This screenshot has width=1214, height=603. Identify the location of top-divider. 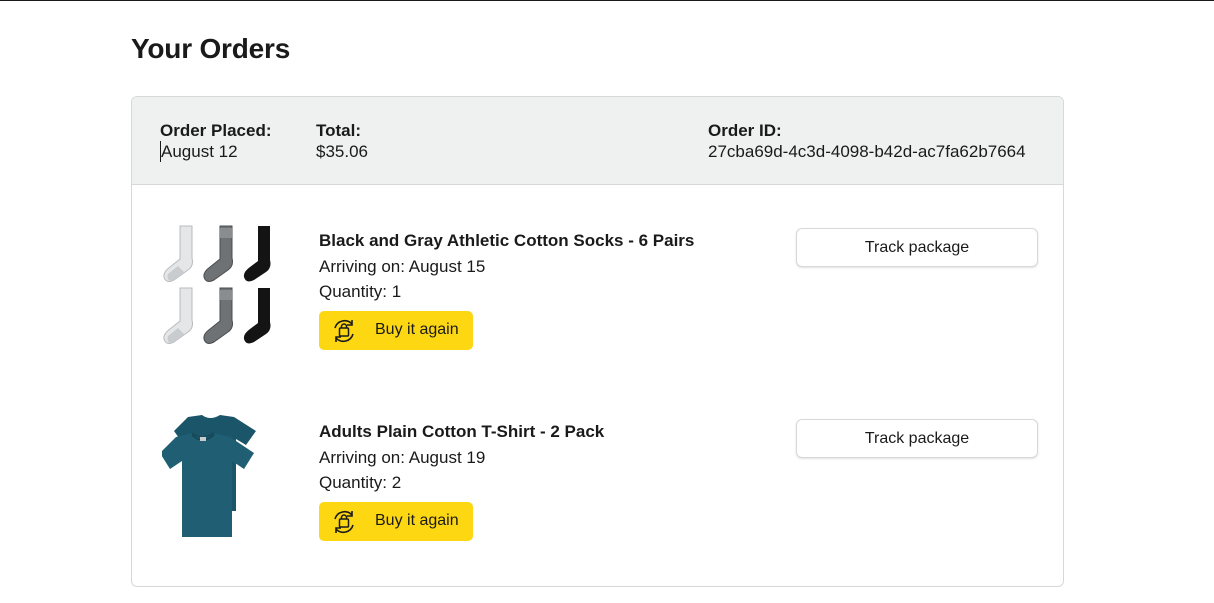
(607, 0).